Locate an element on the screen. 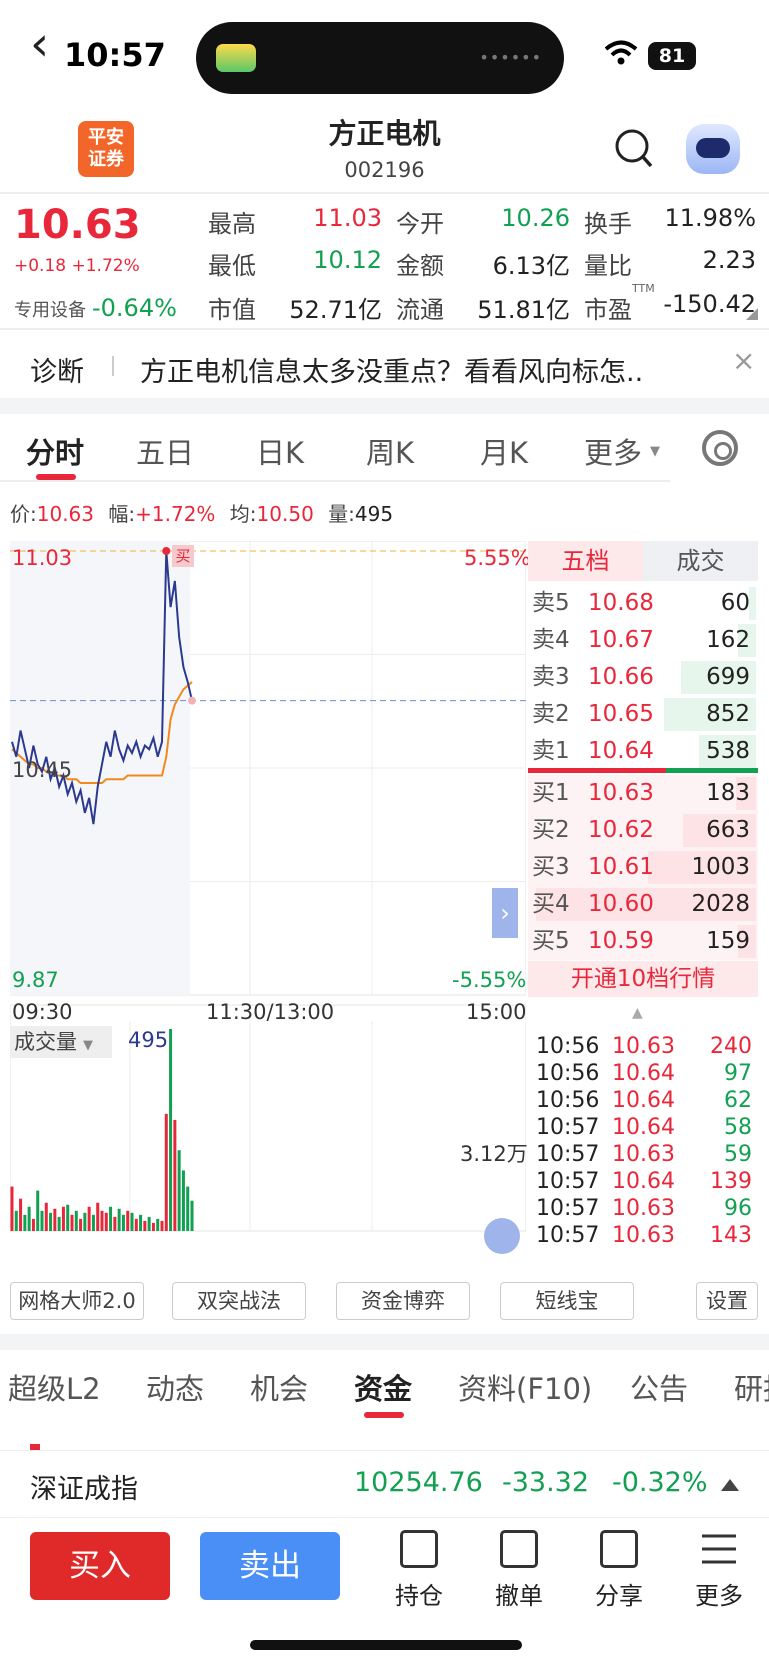  trade-volume: 240 is located at coordinates (731, 1046).